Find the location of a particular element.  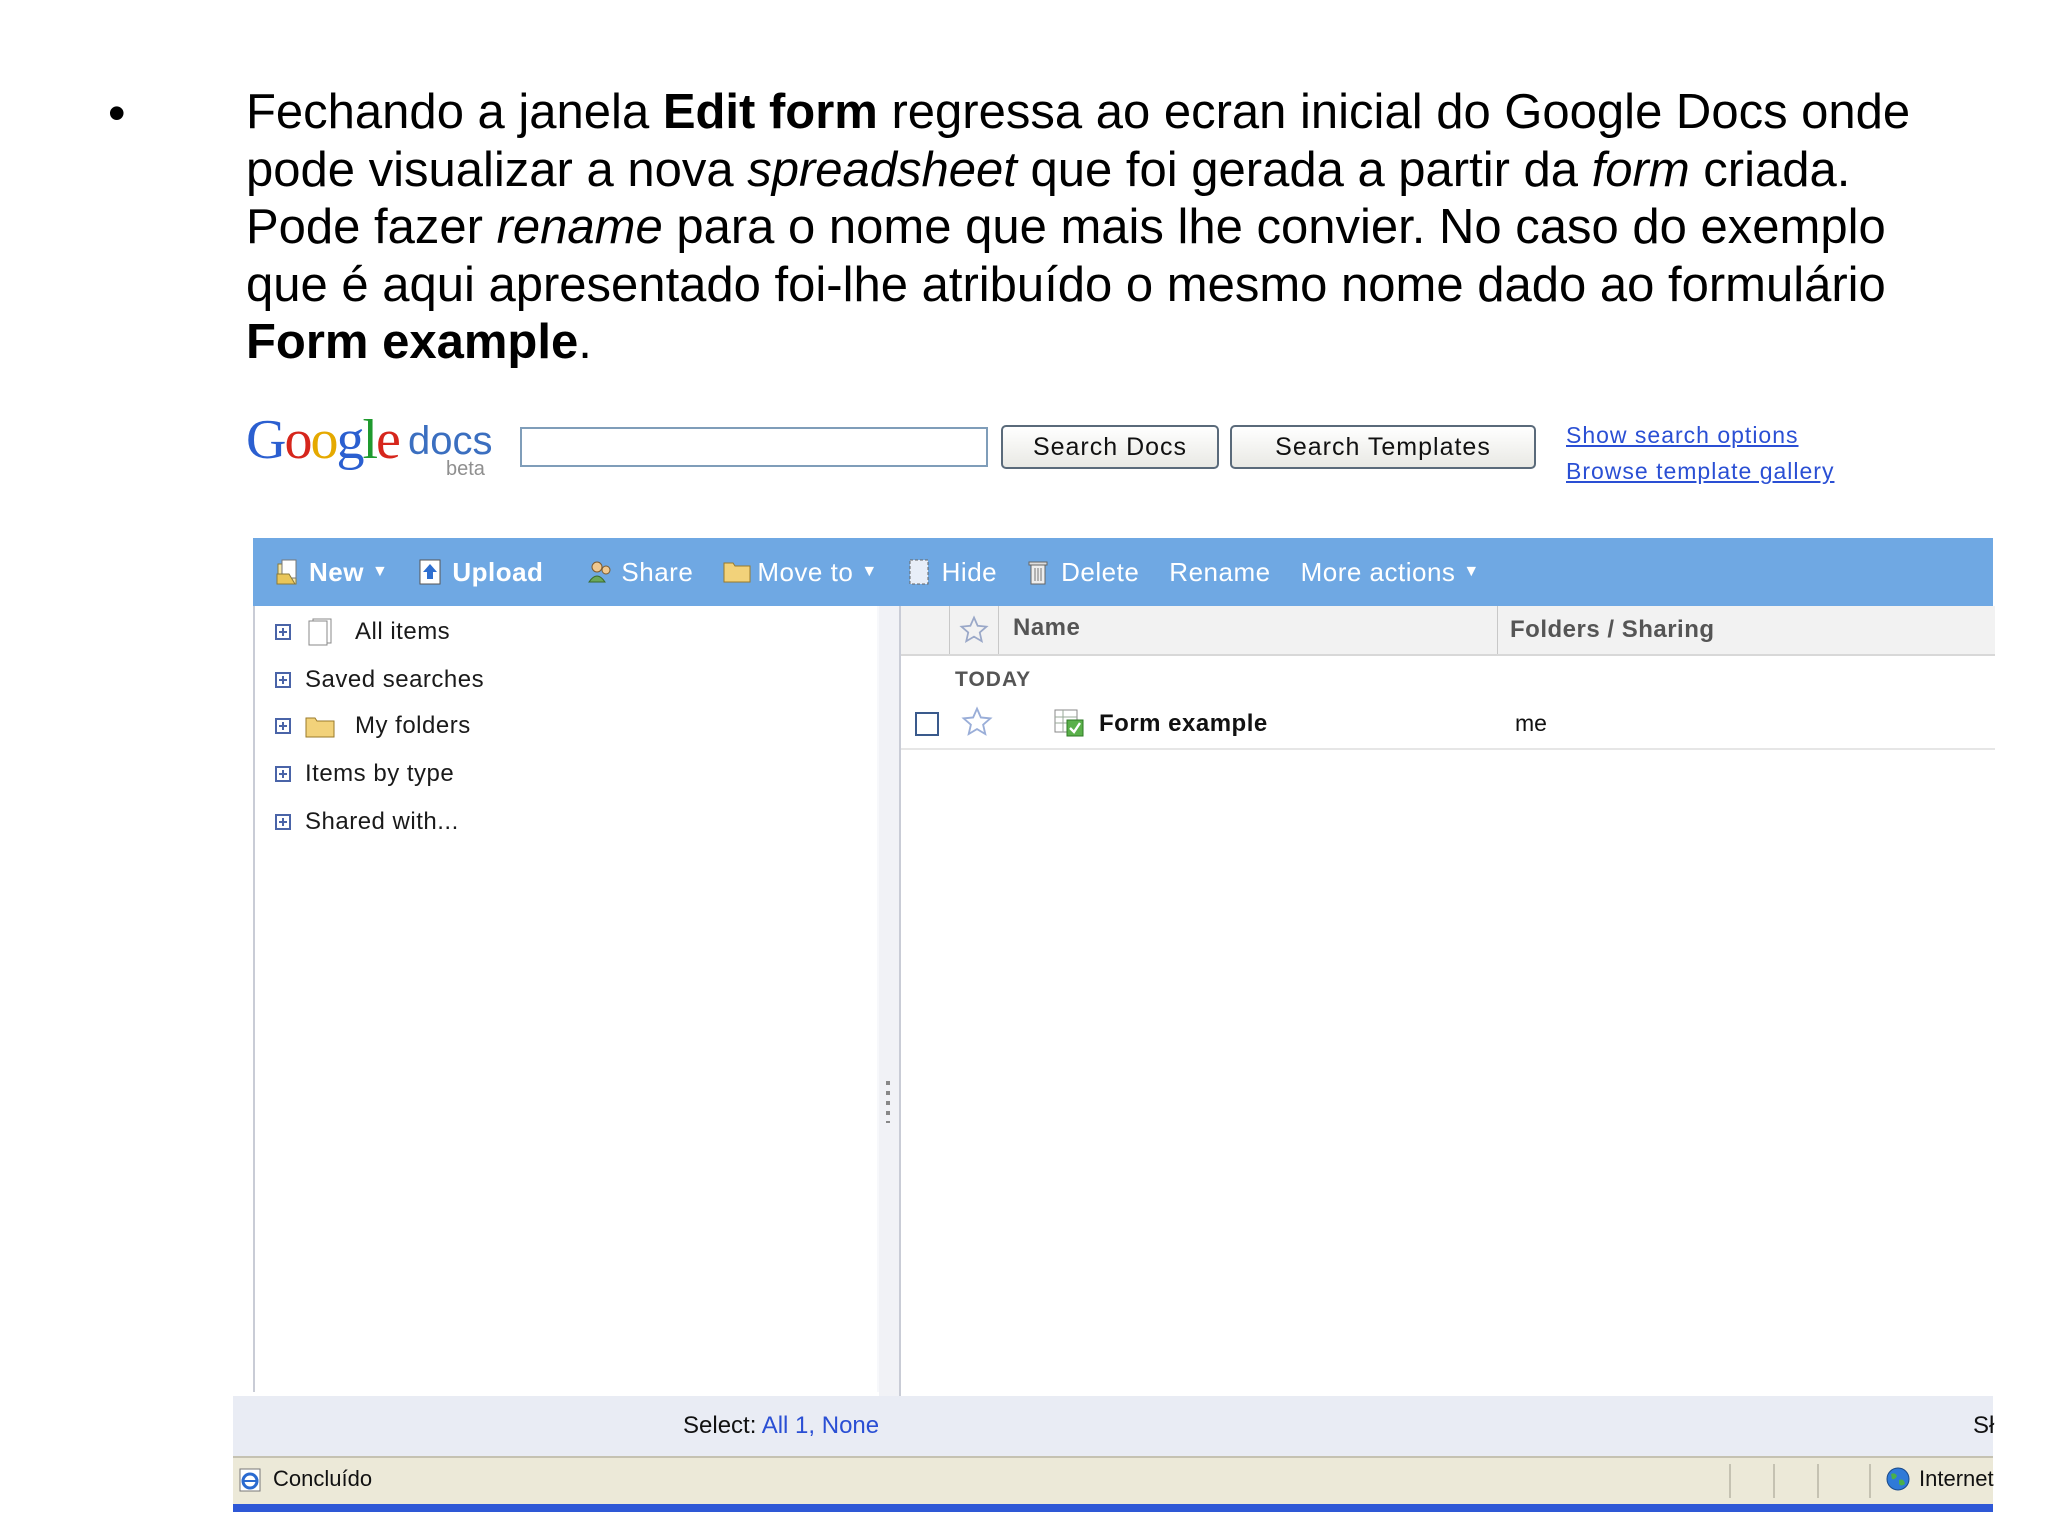

italic-rename: rename is located at coordinates (579, 227).